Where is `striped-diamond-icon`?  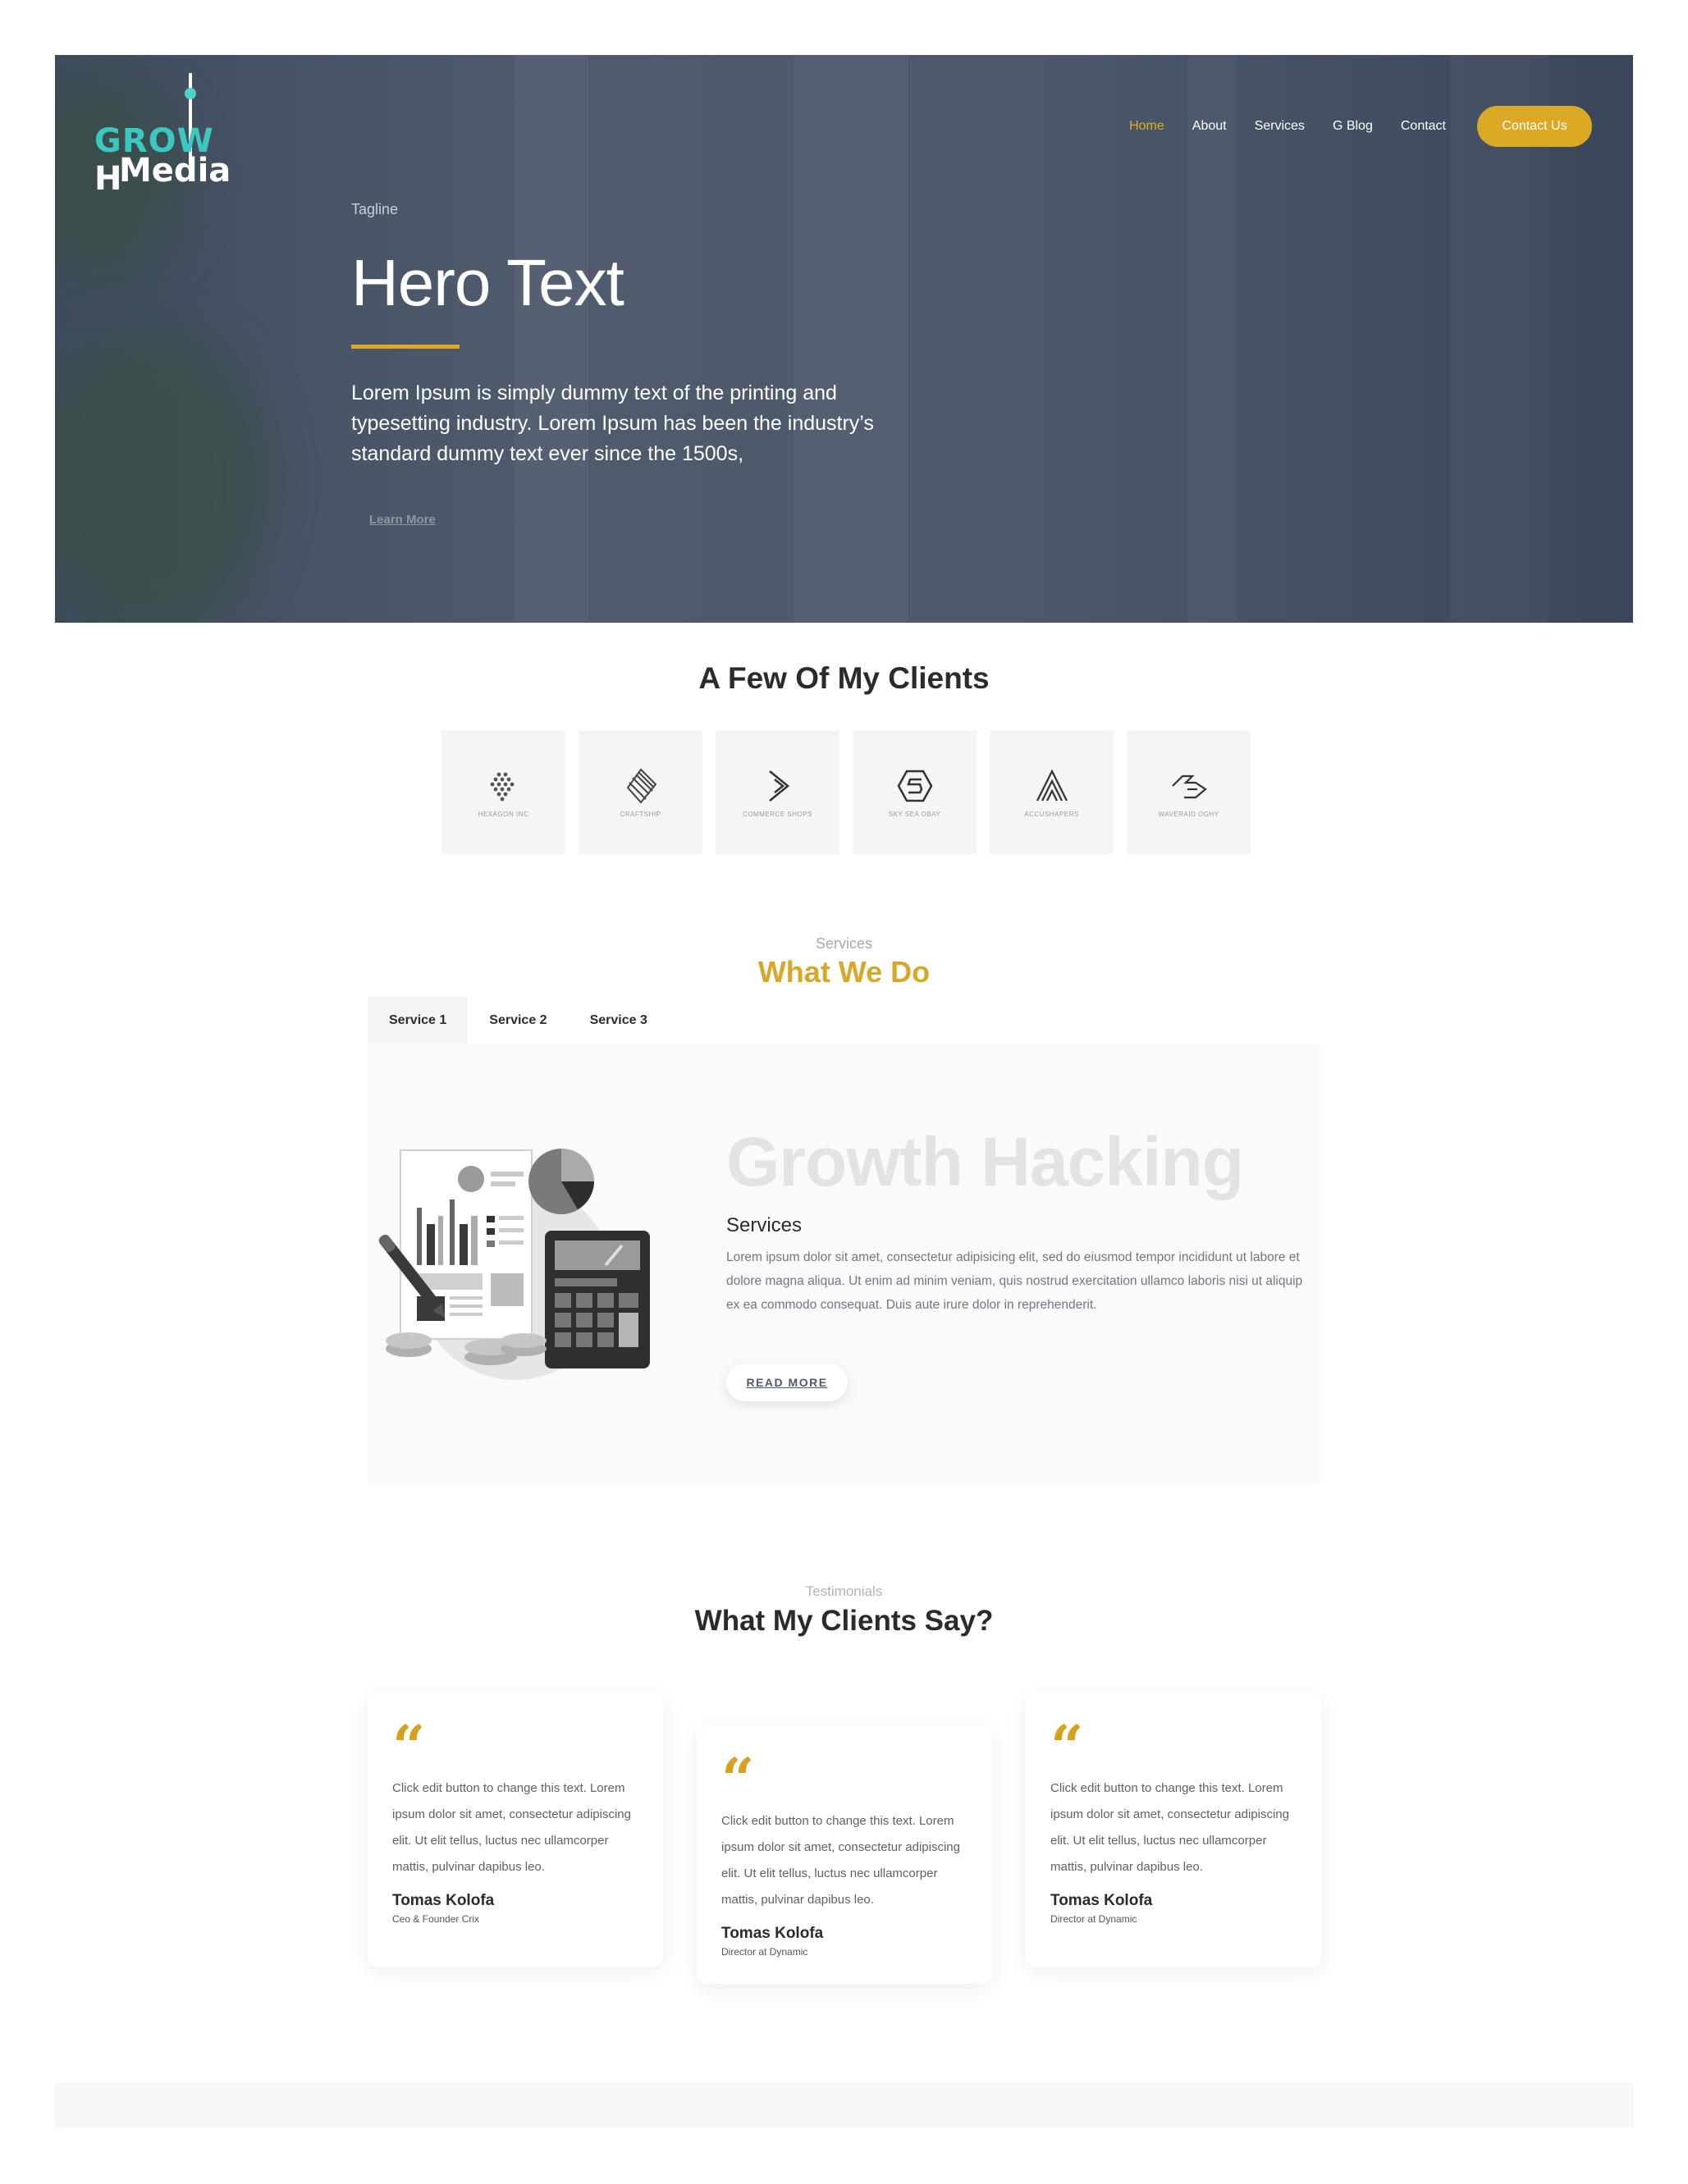
striped-diamond-icon is located at coordinates (641, 786).